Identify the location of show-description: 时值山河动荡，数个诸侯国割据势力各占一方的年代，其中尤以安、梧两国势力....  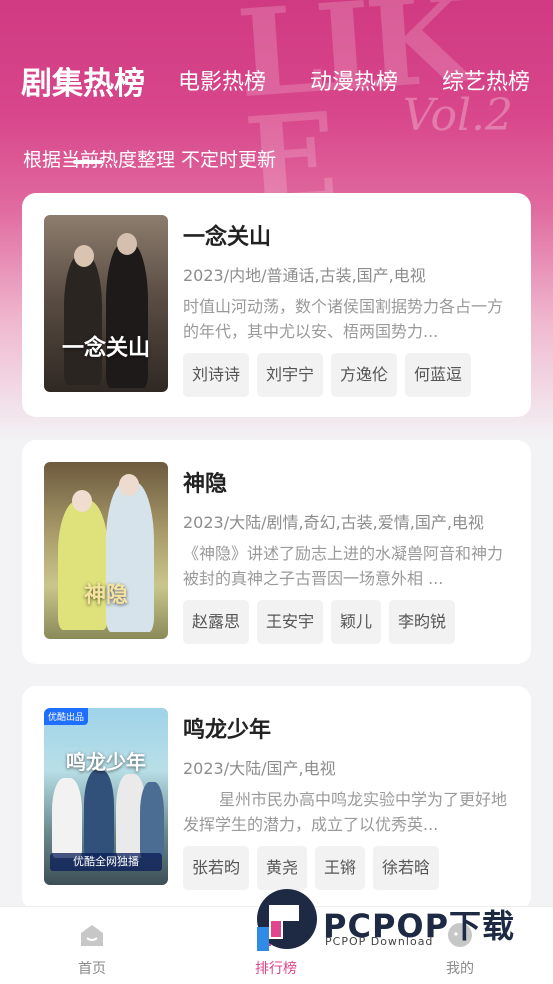
(343, 319).